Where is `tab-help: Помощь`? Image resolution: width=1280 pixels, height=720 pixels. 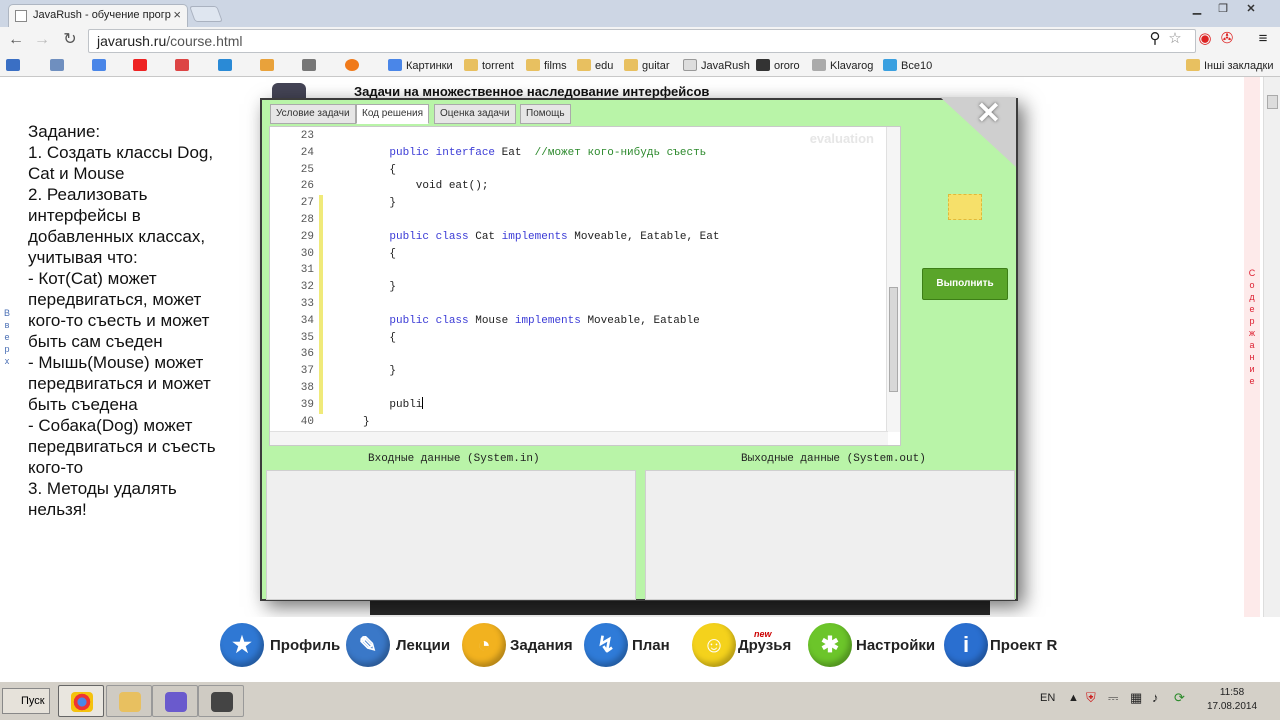
tab-help: Помощь is located at coordinates (545, 114).